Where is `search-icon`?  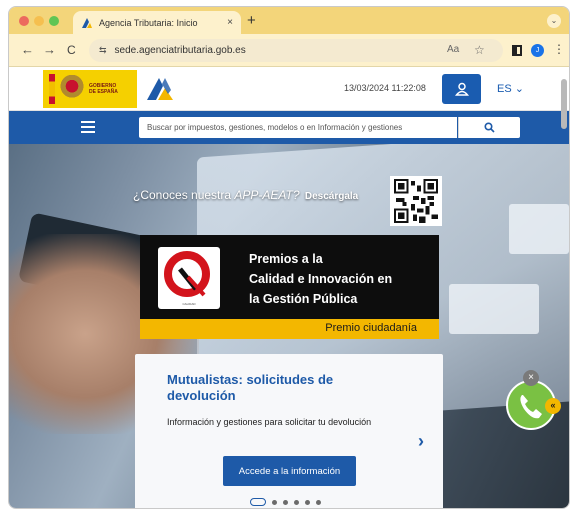 search-icon is located at coordinates (489, 127).